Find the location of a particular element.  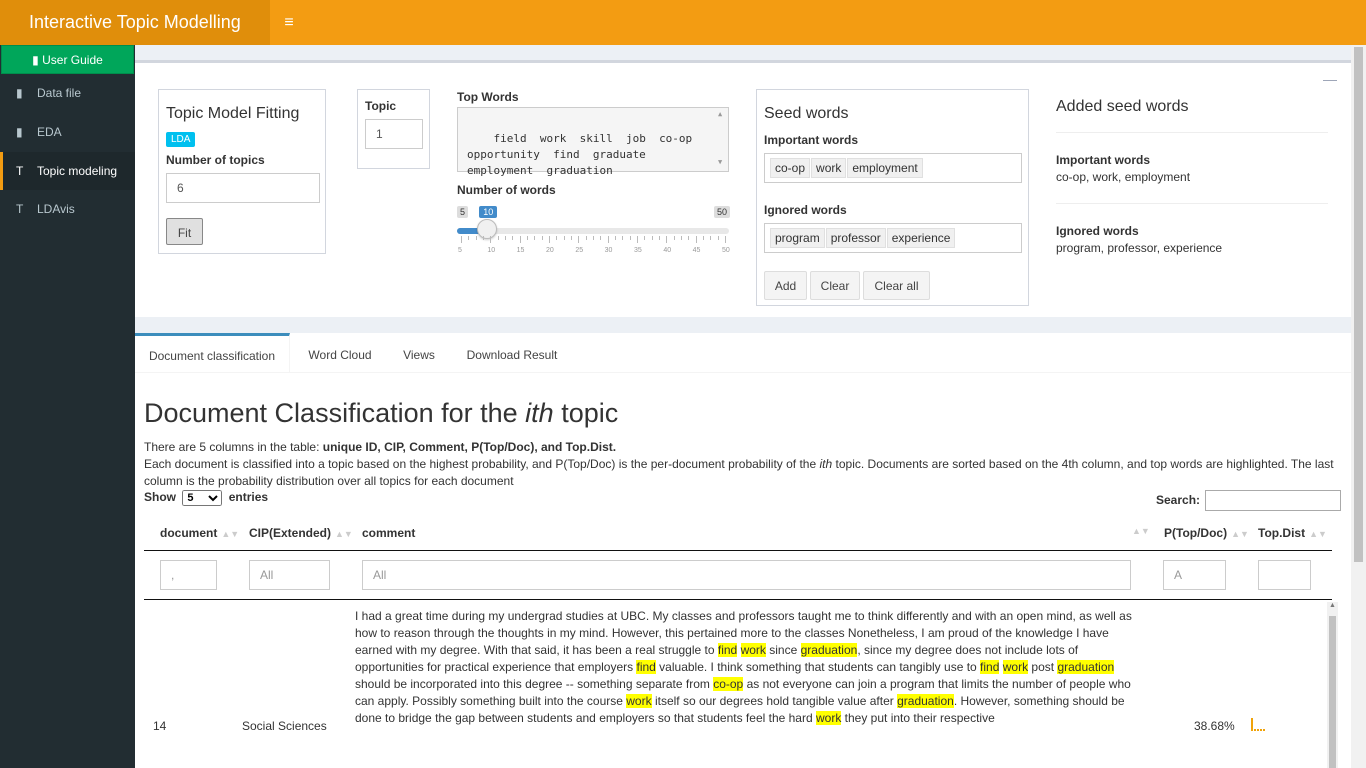

ignored-words-input: program professor experience is located at coordinates (893, 238).